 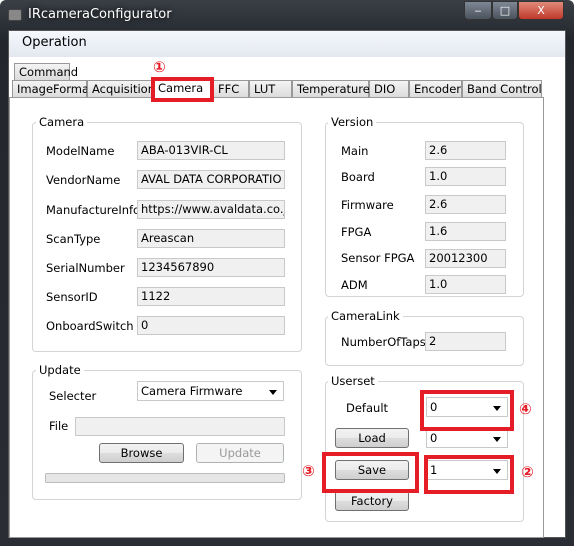 What do you see at coordinates (435, 88) in the screenshot?
I see `tab-encoder: Encoder` at bounding box center [435, 88].